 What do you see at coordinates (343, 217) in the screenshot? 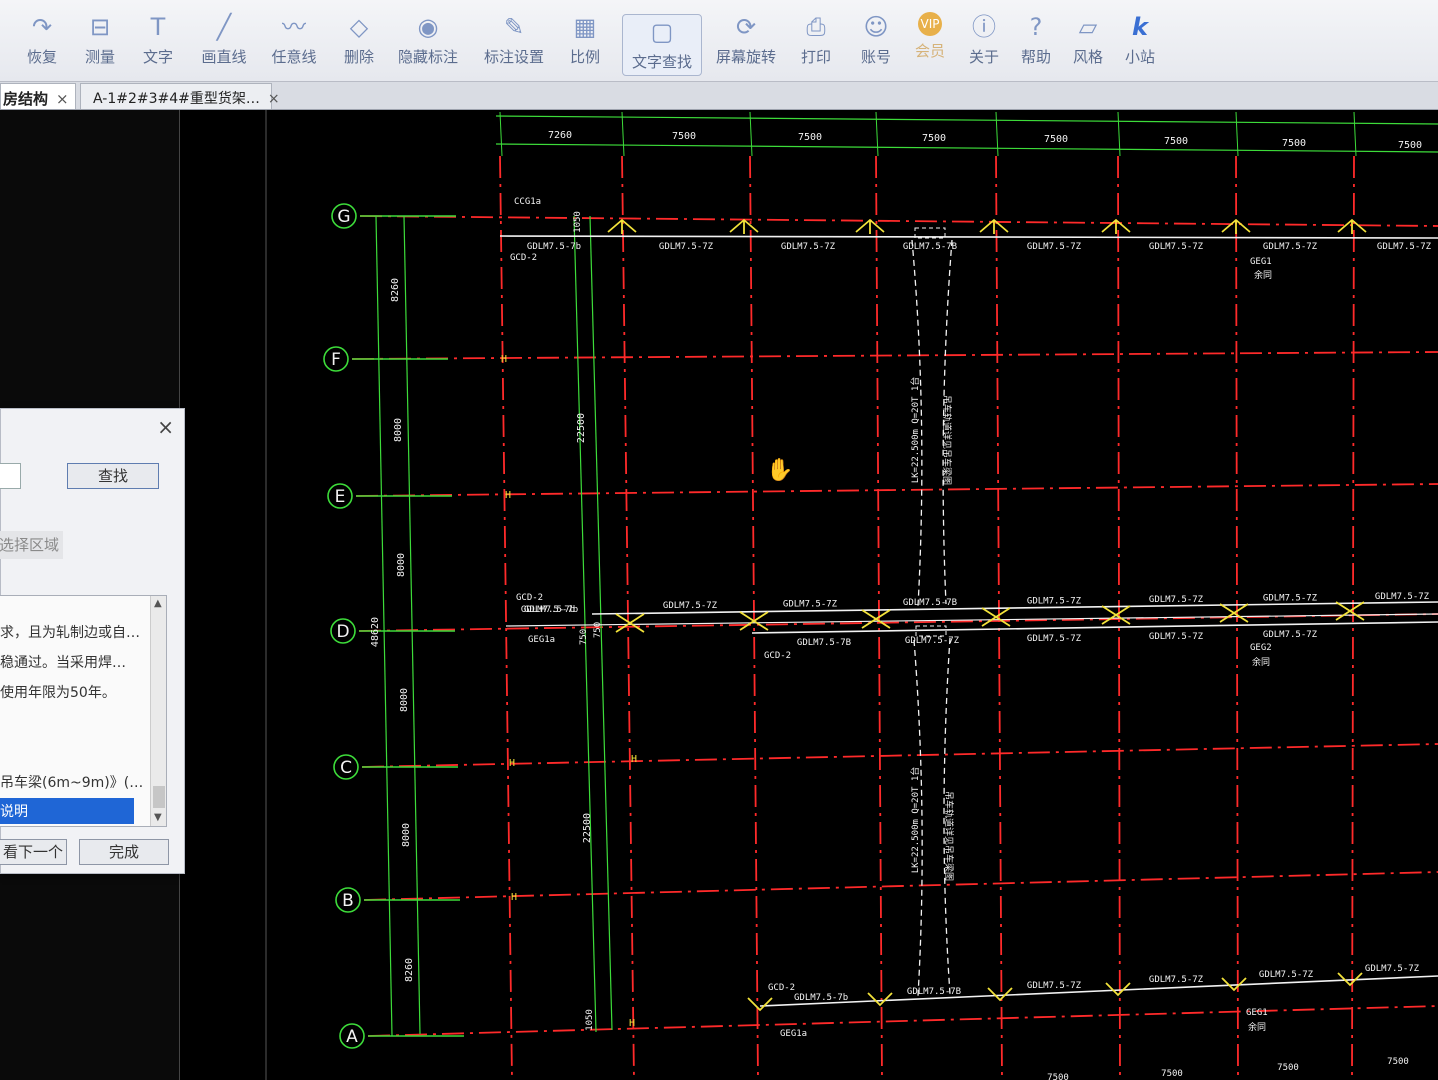
I see `axis-label-G: G` at bounding box center [343, 217].